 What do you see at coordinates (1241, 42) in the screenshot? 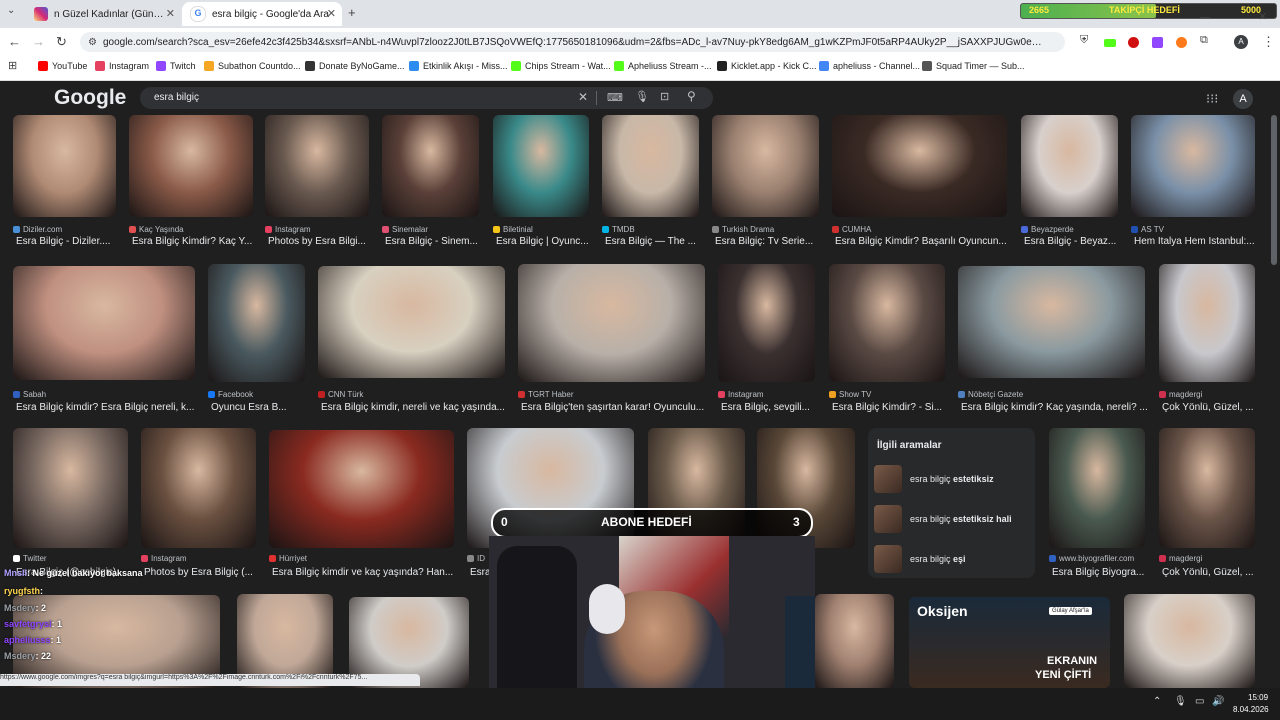
I see `profile-avatar: A` at bounding box center [1241, 42].